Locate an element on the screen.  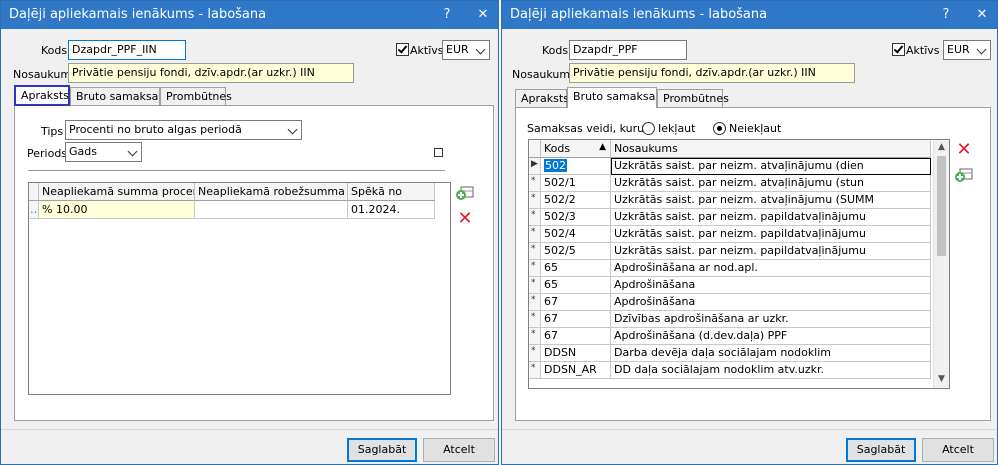
table-row: * 67 Dzīvības apdrošināšana ar uzkr. is located at coordinates (739, 319).